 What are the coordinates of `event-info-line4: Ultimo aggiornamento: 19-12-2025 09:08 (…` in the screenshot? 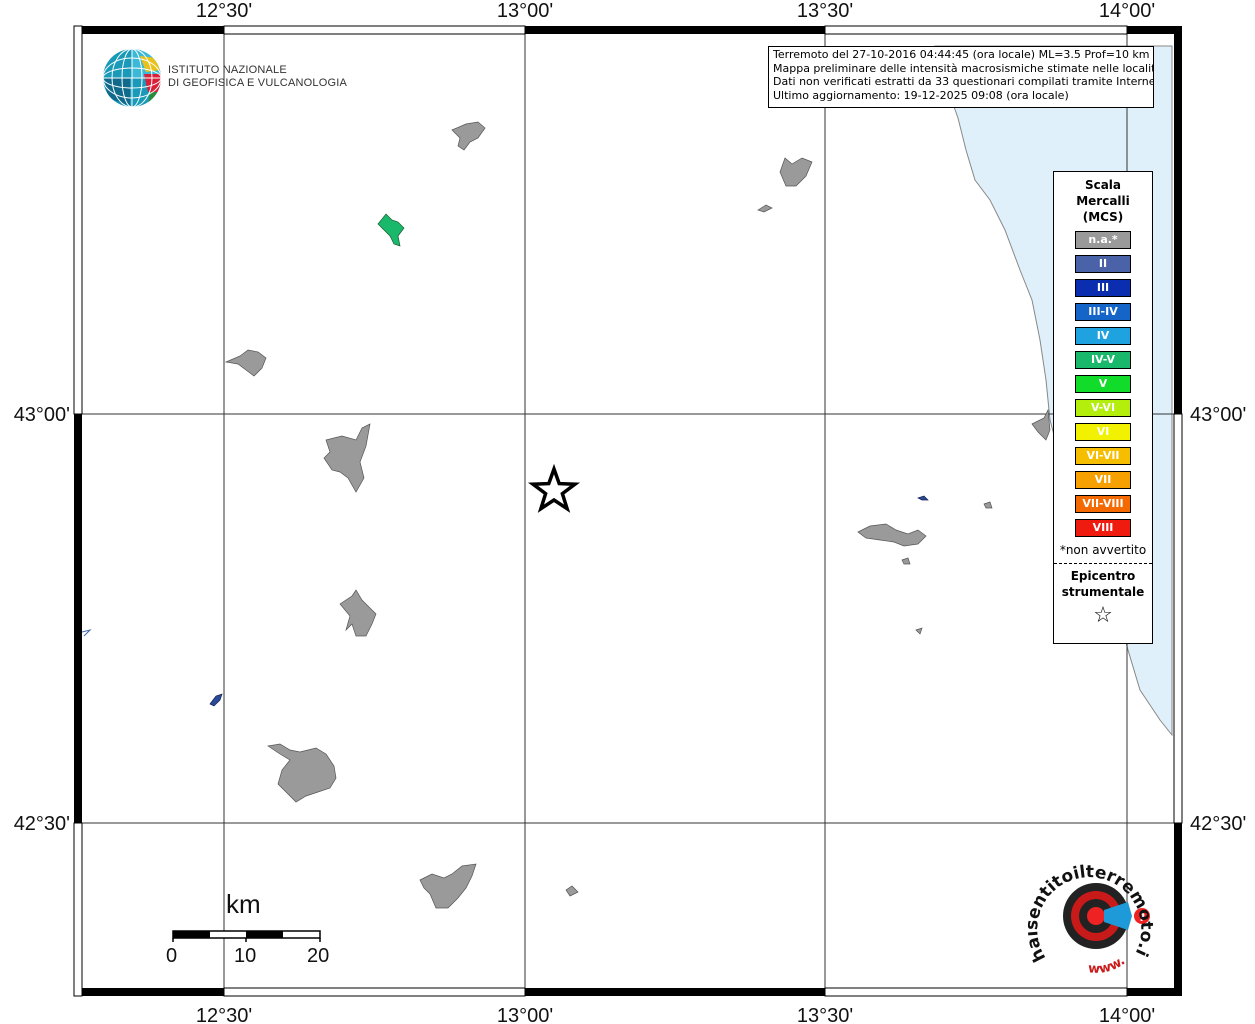 It's located at (921, 95).